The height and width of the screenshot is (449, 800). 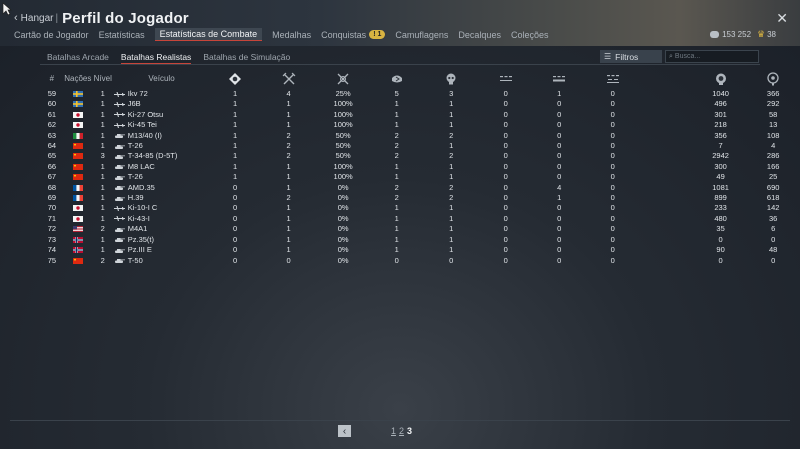 I want to click on stat-battles: 2, so click(x=288, y=198).